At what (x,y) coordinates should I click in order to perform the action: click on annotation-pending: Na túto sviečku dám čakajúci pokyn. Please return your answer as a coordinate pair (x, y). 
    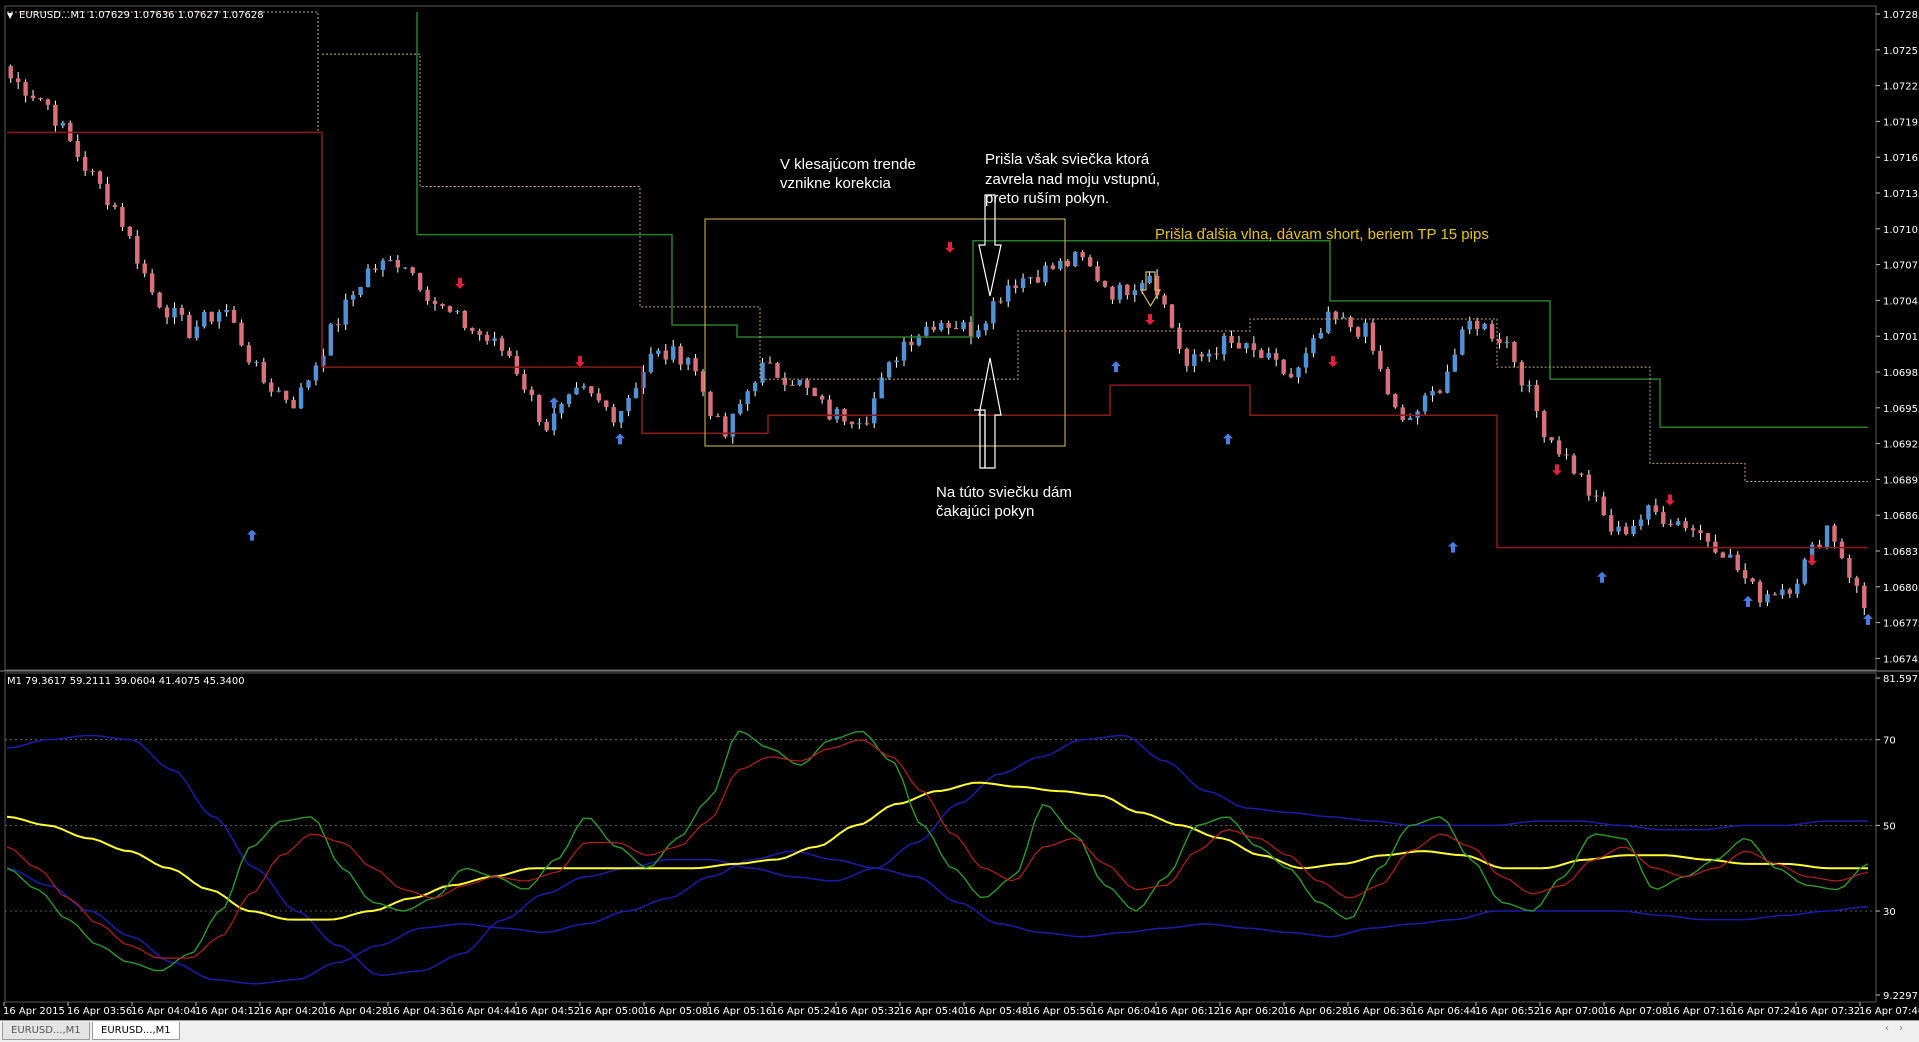
    Looking at the image, I should click on (1006, 502).